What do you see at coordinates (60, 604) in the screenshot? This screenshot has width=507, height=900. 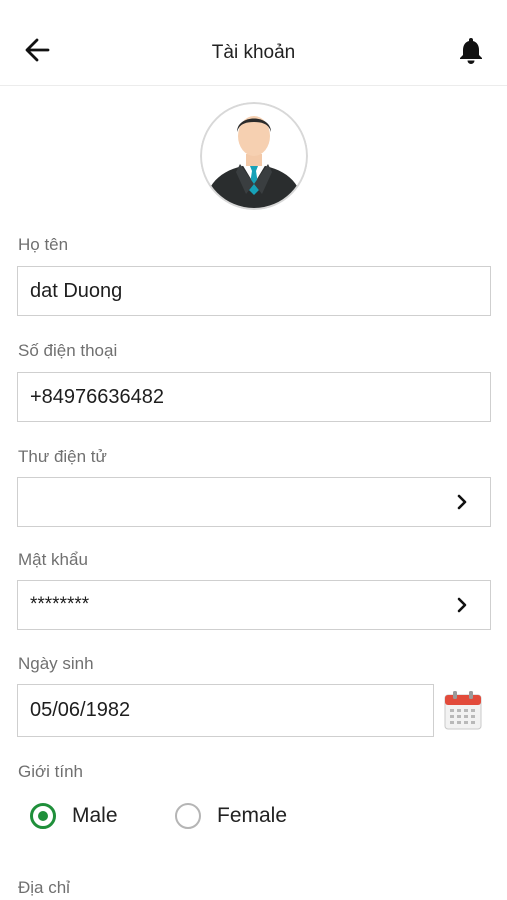 I see `password-value: ********` at bounding box center [60, 604].